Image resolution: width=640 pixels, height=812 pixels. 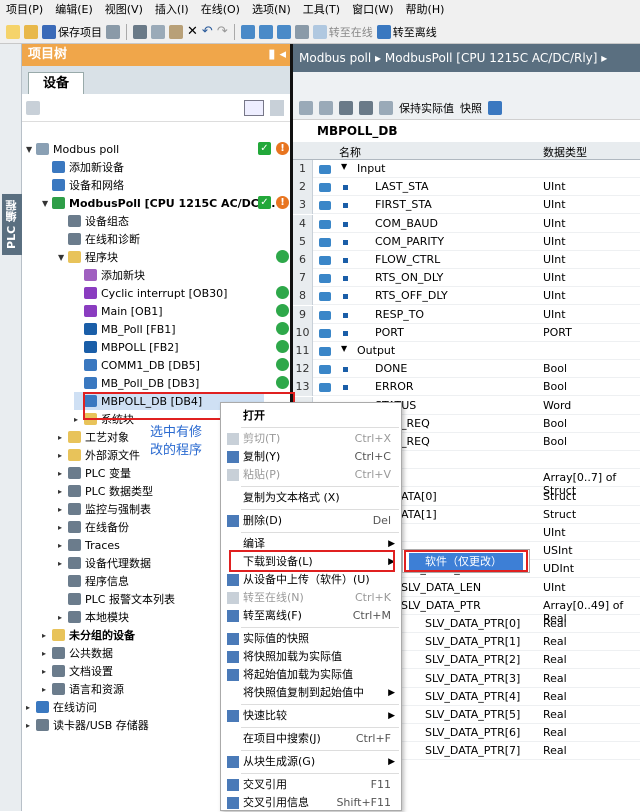 What do you see at coordinates (342, 32) in the screenshot?
I see `go-online-button: 转至在线` at bounding box center [342, 32].